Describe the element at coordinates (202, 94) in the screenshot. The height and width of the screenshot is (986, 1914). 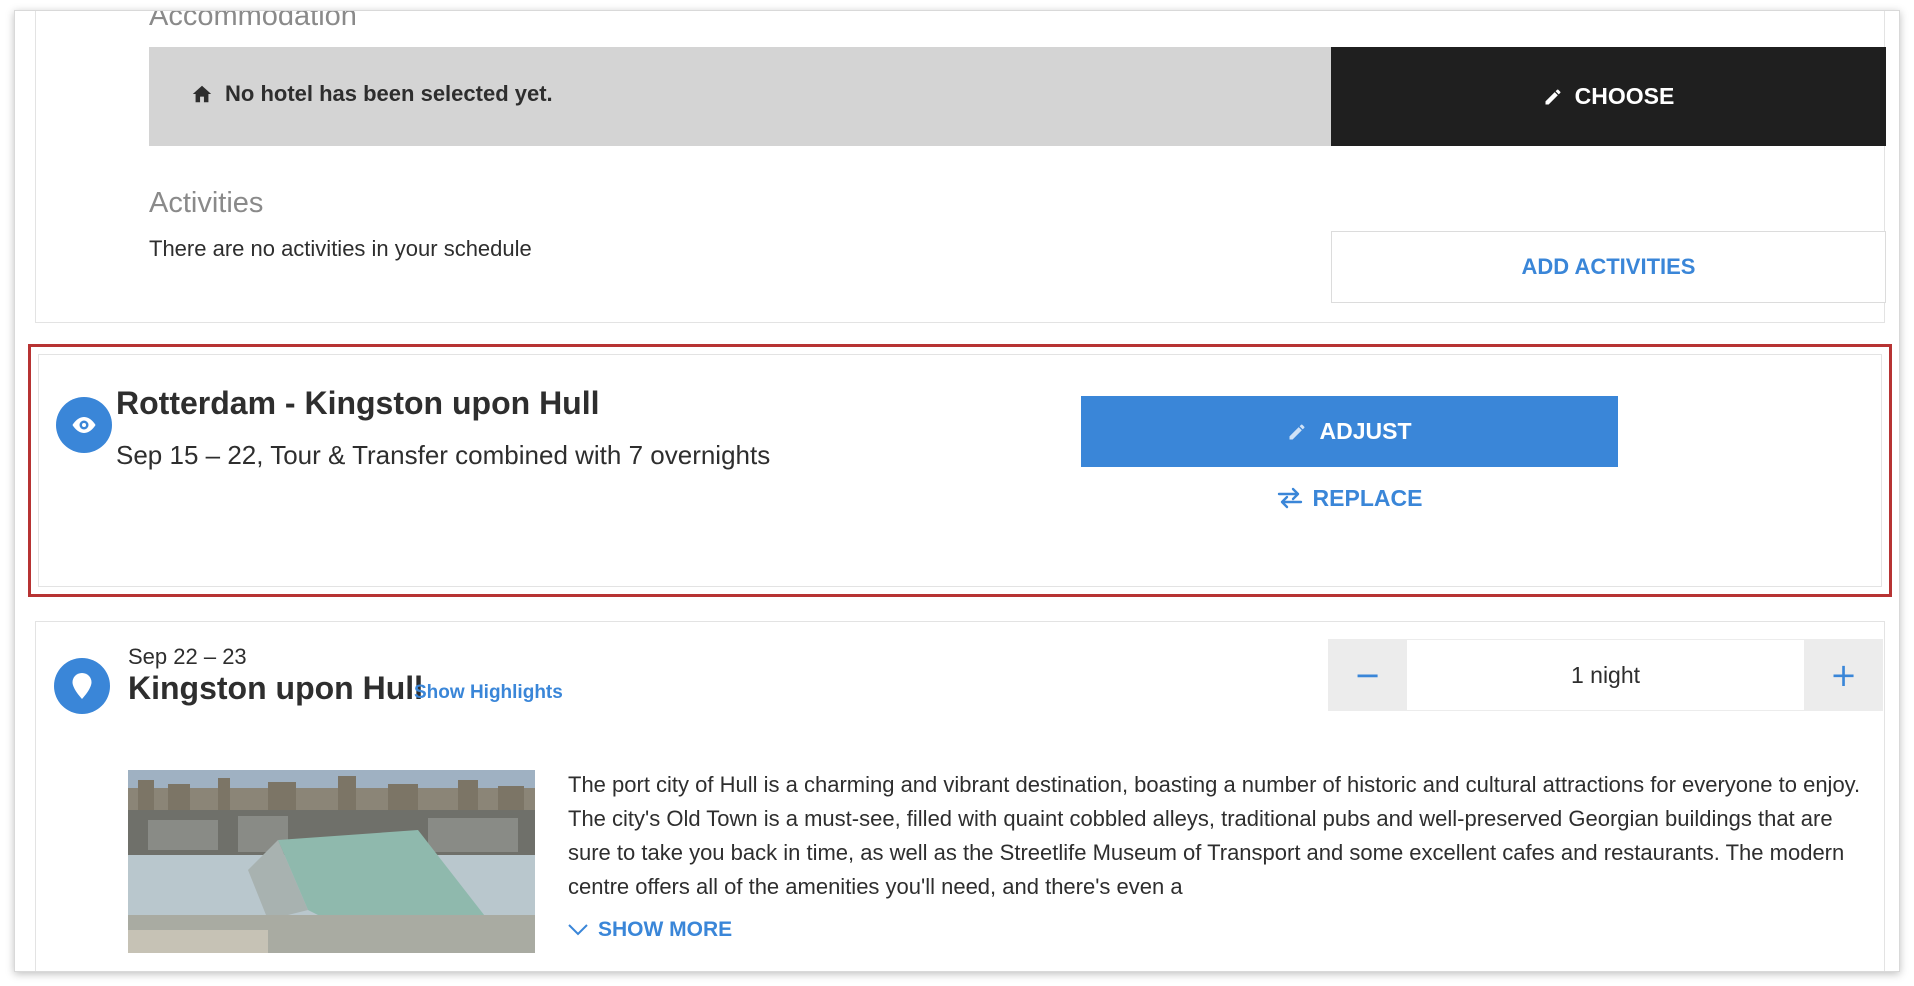
I see `home-icon` at that location.